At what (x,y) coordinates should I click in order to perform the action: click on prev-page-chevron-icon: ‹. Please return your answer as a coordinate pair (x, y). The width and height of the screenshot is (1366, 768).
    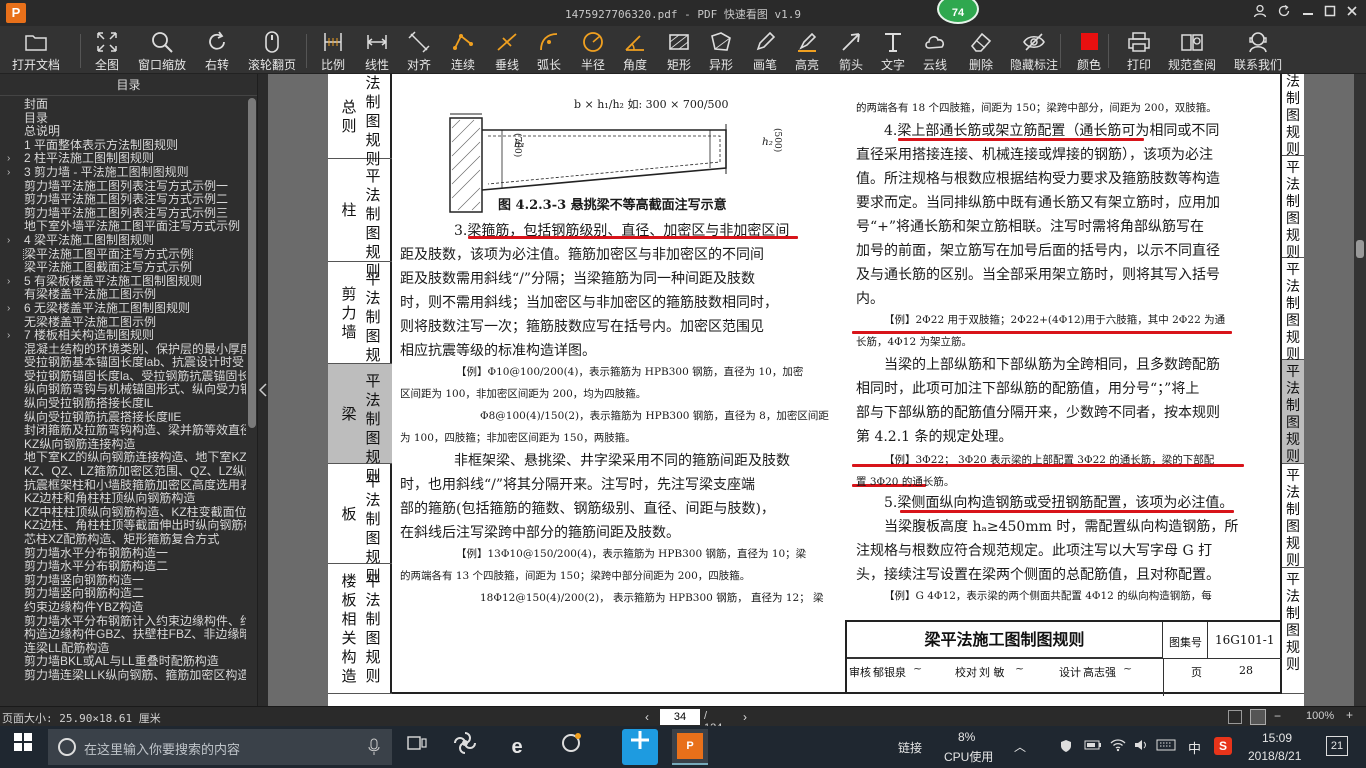
    Looking at the image, I should click on (647, 717).